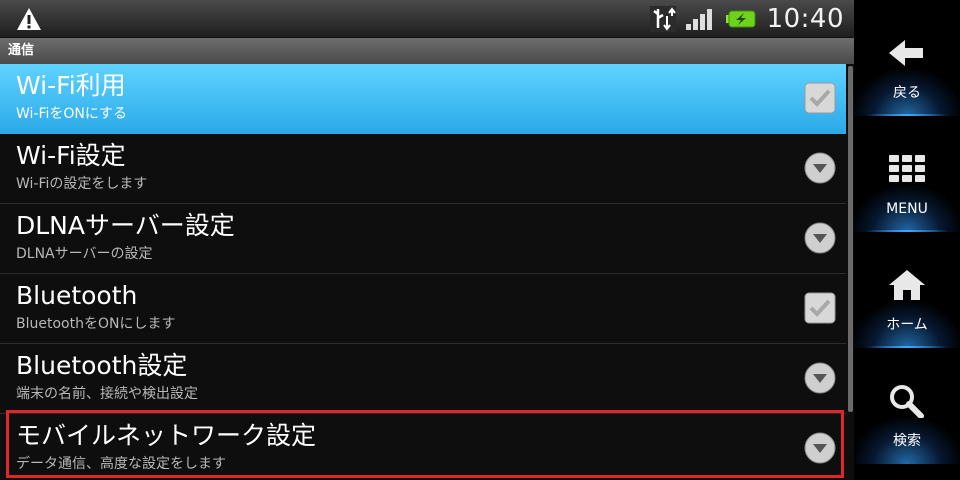 The height and width of the screenshot is (480, 960). What do you see at coordinates (107, 394) in the screenshot?
I see `setting-subtitle: 端末の名前、接続や検出設定` at bounding box center [107, 394].